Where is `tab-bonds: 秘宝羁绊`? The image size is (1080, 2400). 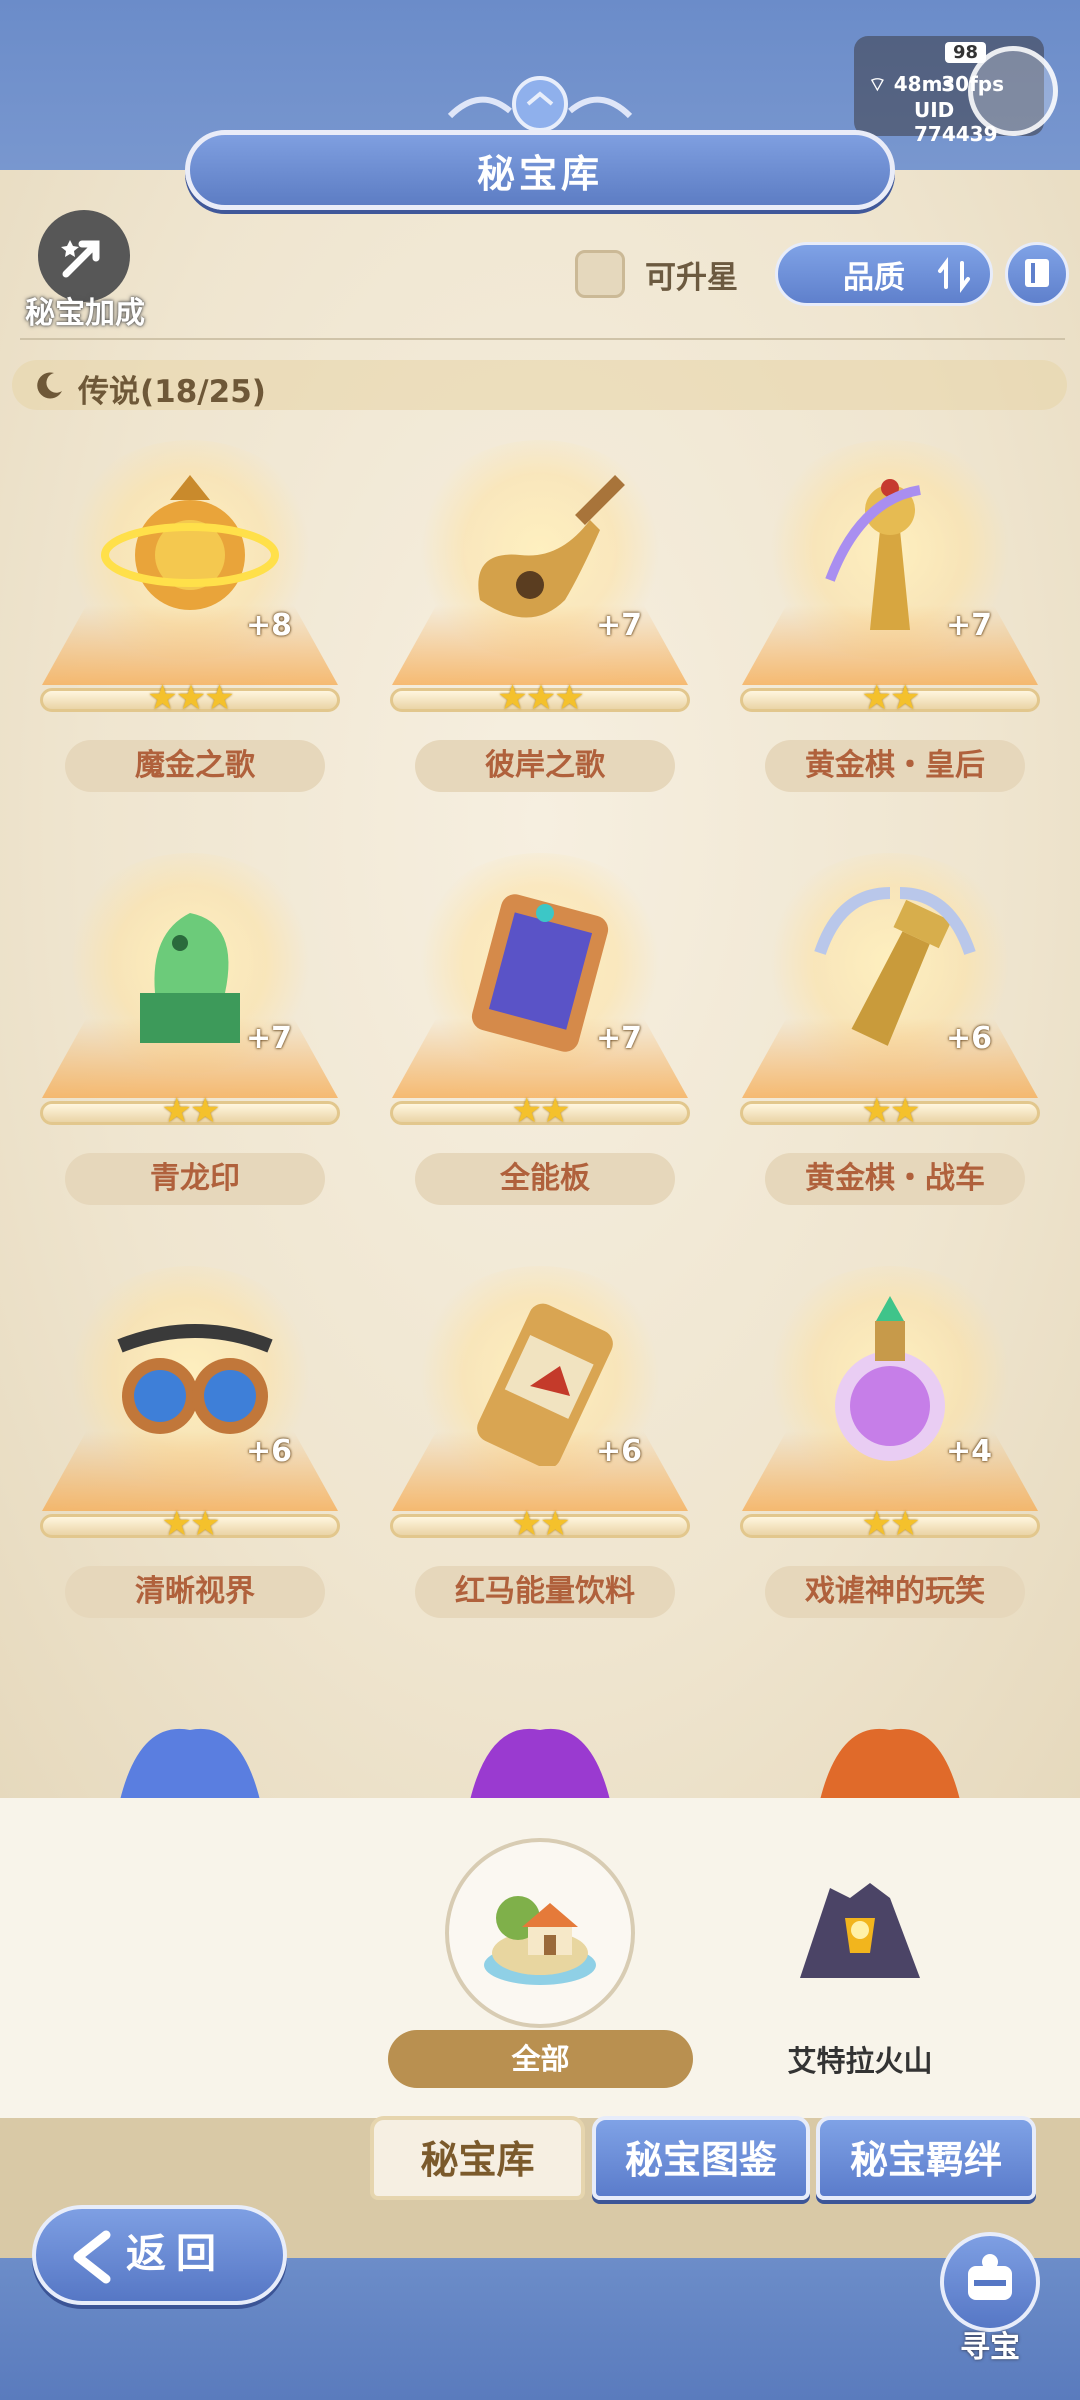
tab-bonds: 秘宝羁绊 is located at coordinates (926, 2158).